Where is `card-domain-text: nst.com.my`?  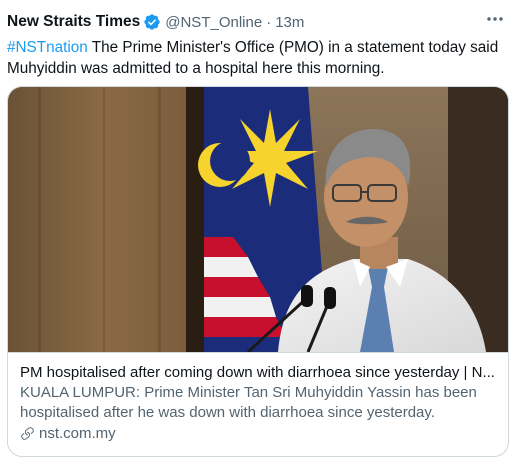
card-domain-text: nst.com.my is located at coordinates (77, 433).